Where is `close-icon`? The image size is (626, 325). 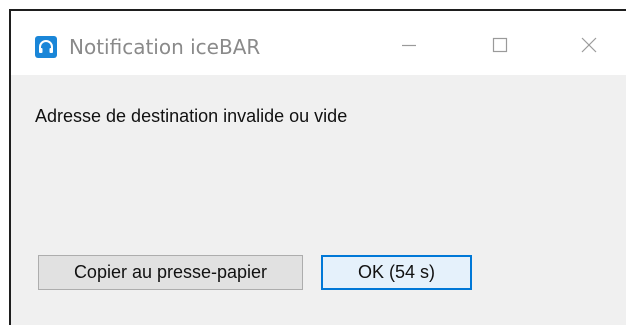 close-icon is located at coordinates (589, 45).